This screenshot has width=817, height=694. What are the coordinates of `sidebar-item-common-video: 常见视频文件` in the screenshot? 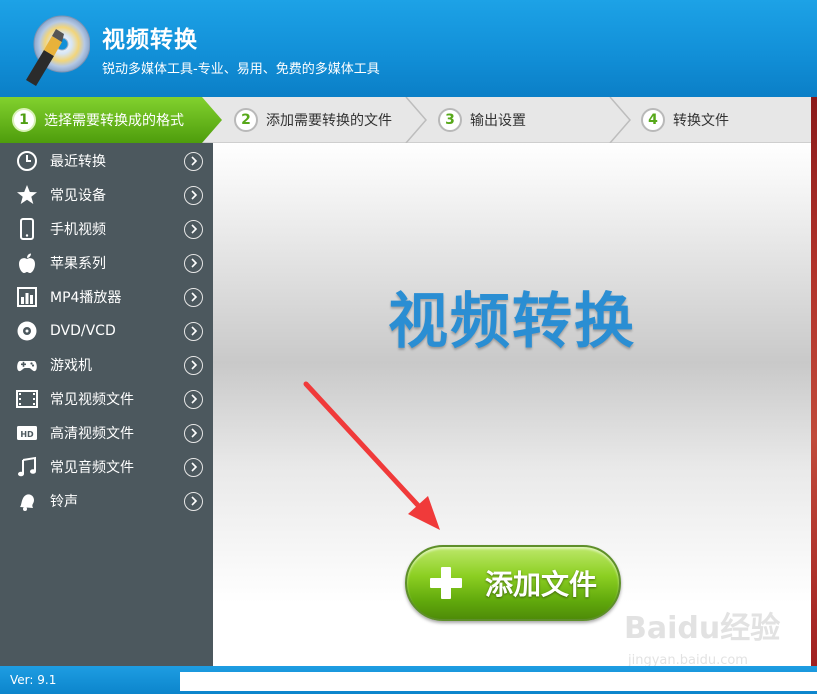 It's located at (106, 399).